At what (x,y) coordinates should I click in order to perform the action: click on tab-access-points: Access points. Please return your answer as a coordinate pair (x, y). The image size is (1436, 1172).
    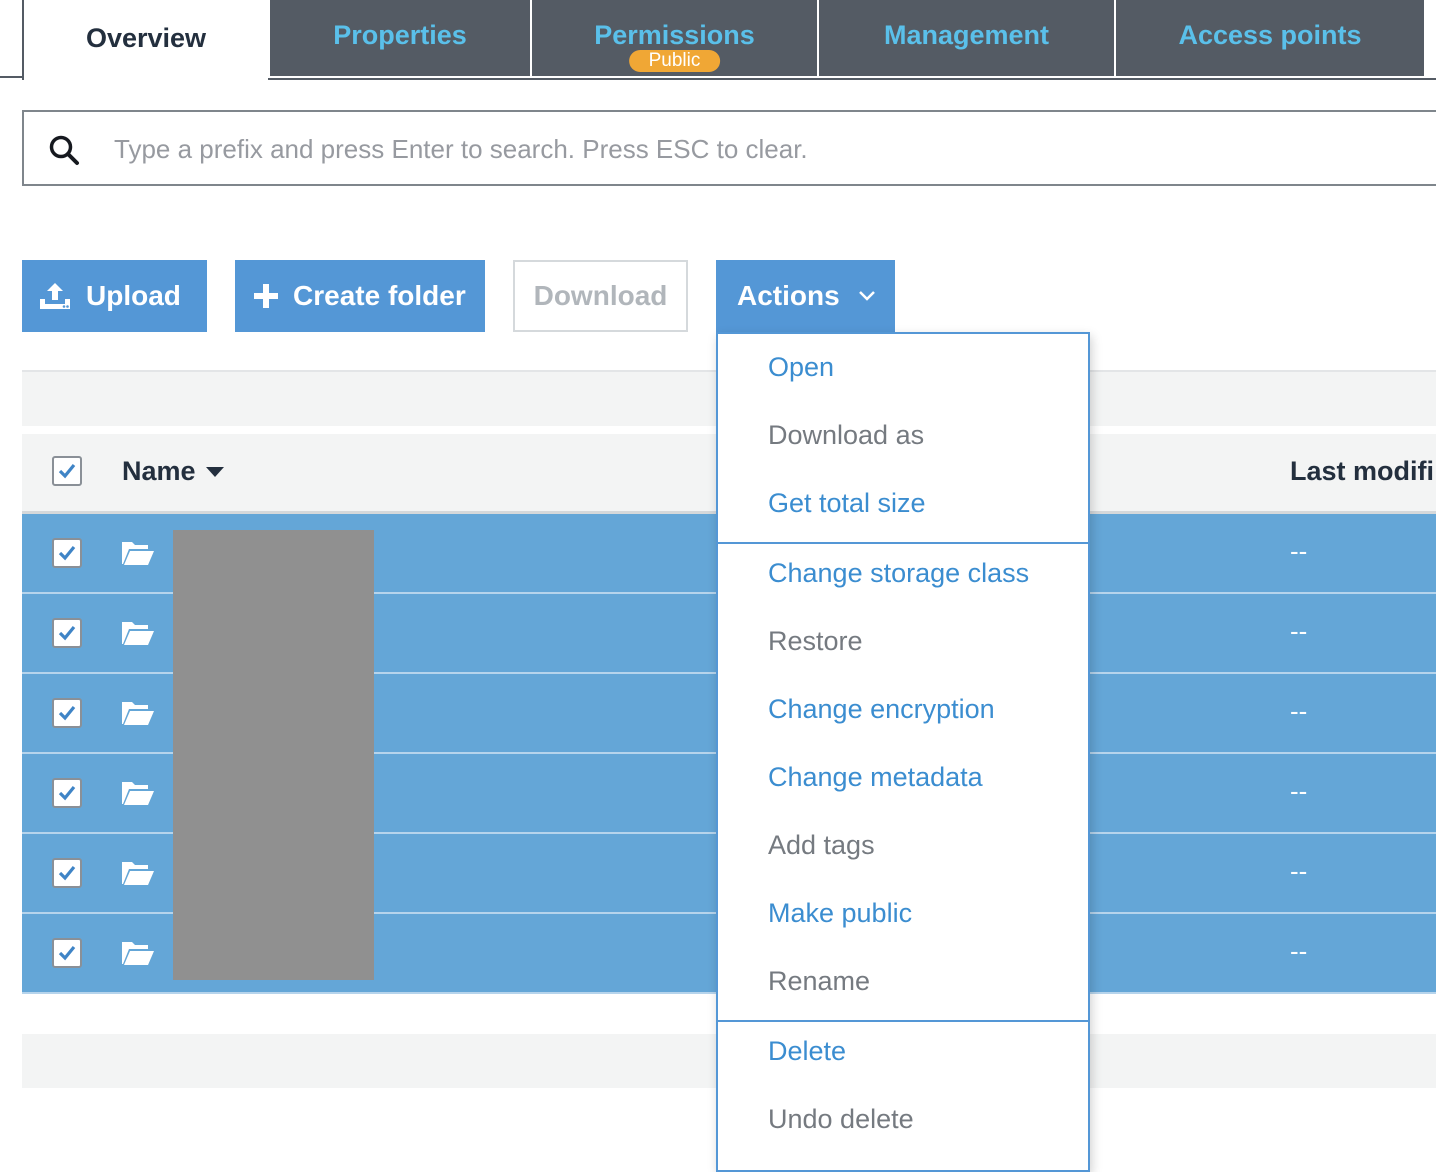
    Looking at the image, I should click on (1270, 38).